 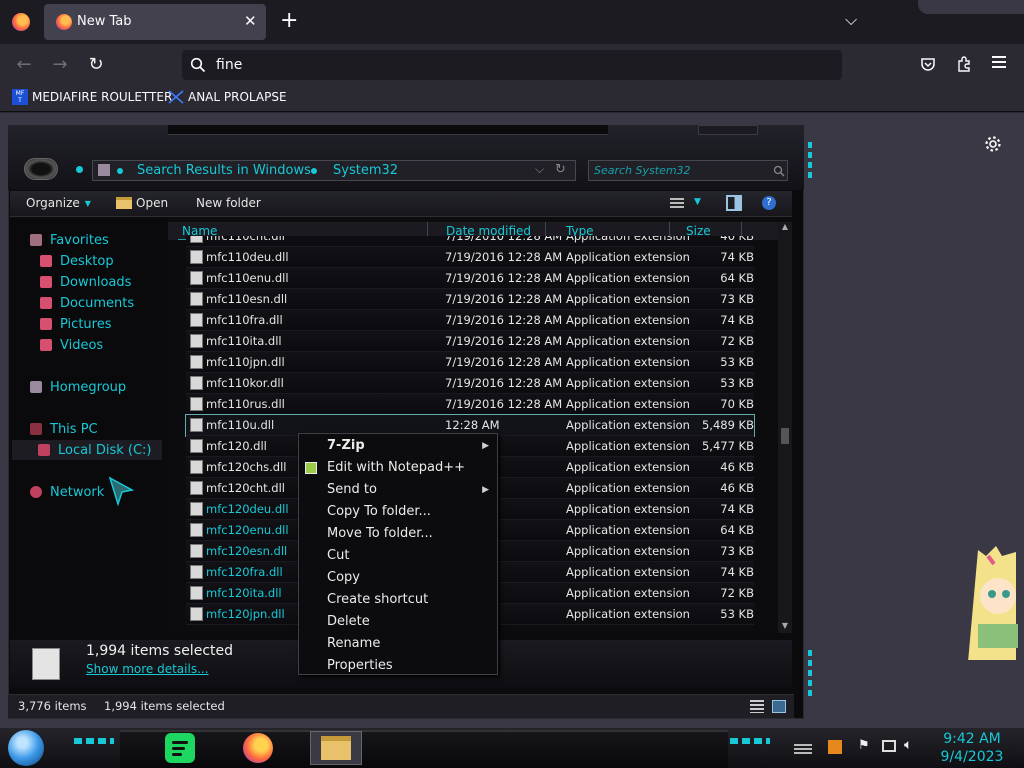 I want to click on flag-icon: ⚑, so click(x=864, y=745).